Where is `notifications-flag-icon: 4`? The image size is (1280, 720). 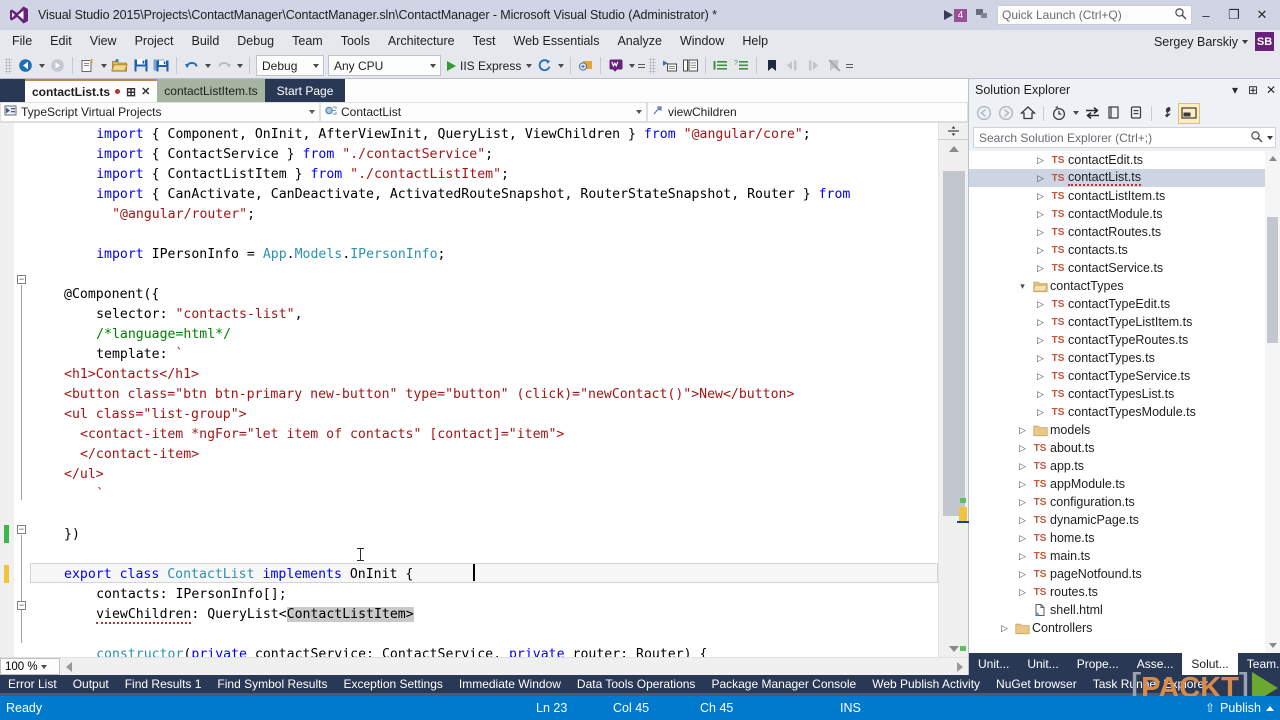 notifications-flag-icon: 4 is located at coordinates (955, 15).